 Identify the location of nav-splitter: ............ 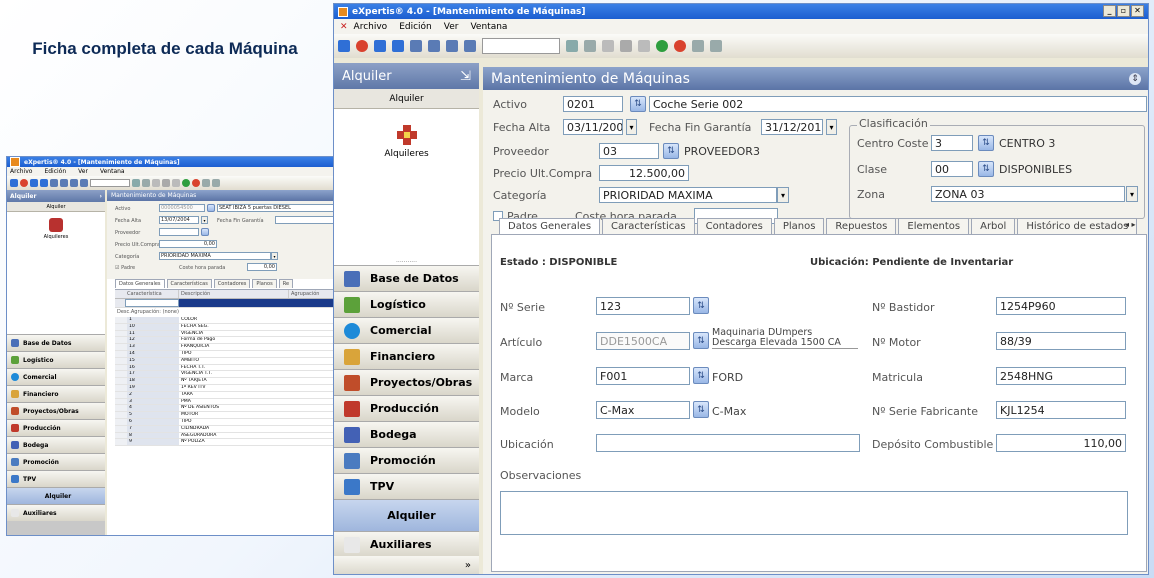
(406, 260).